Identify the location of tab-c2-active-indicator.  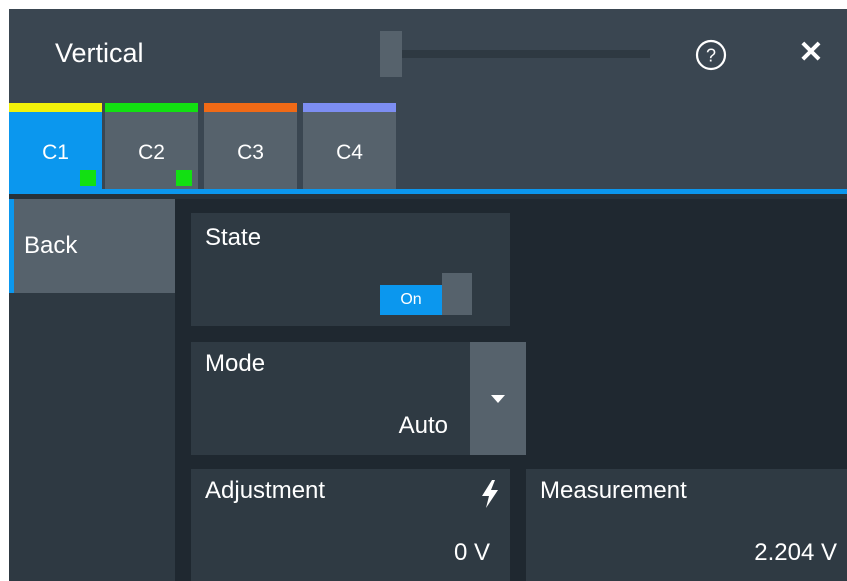
(184, 178).